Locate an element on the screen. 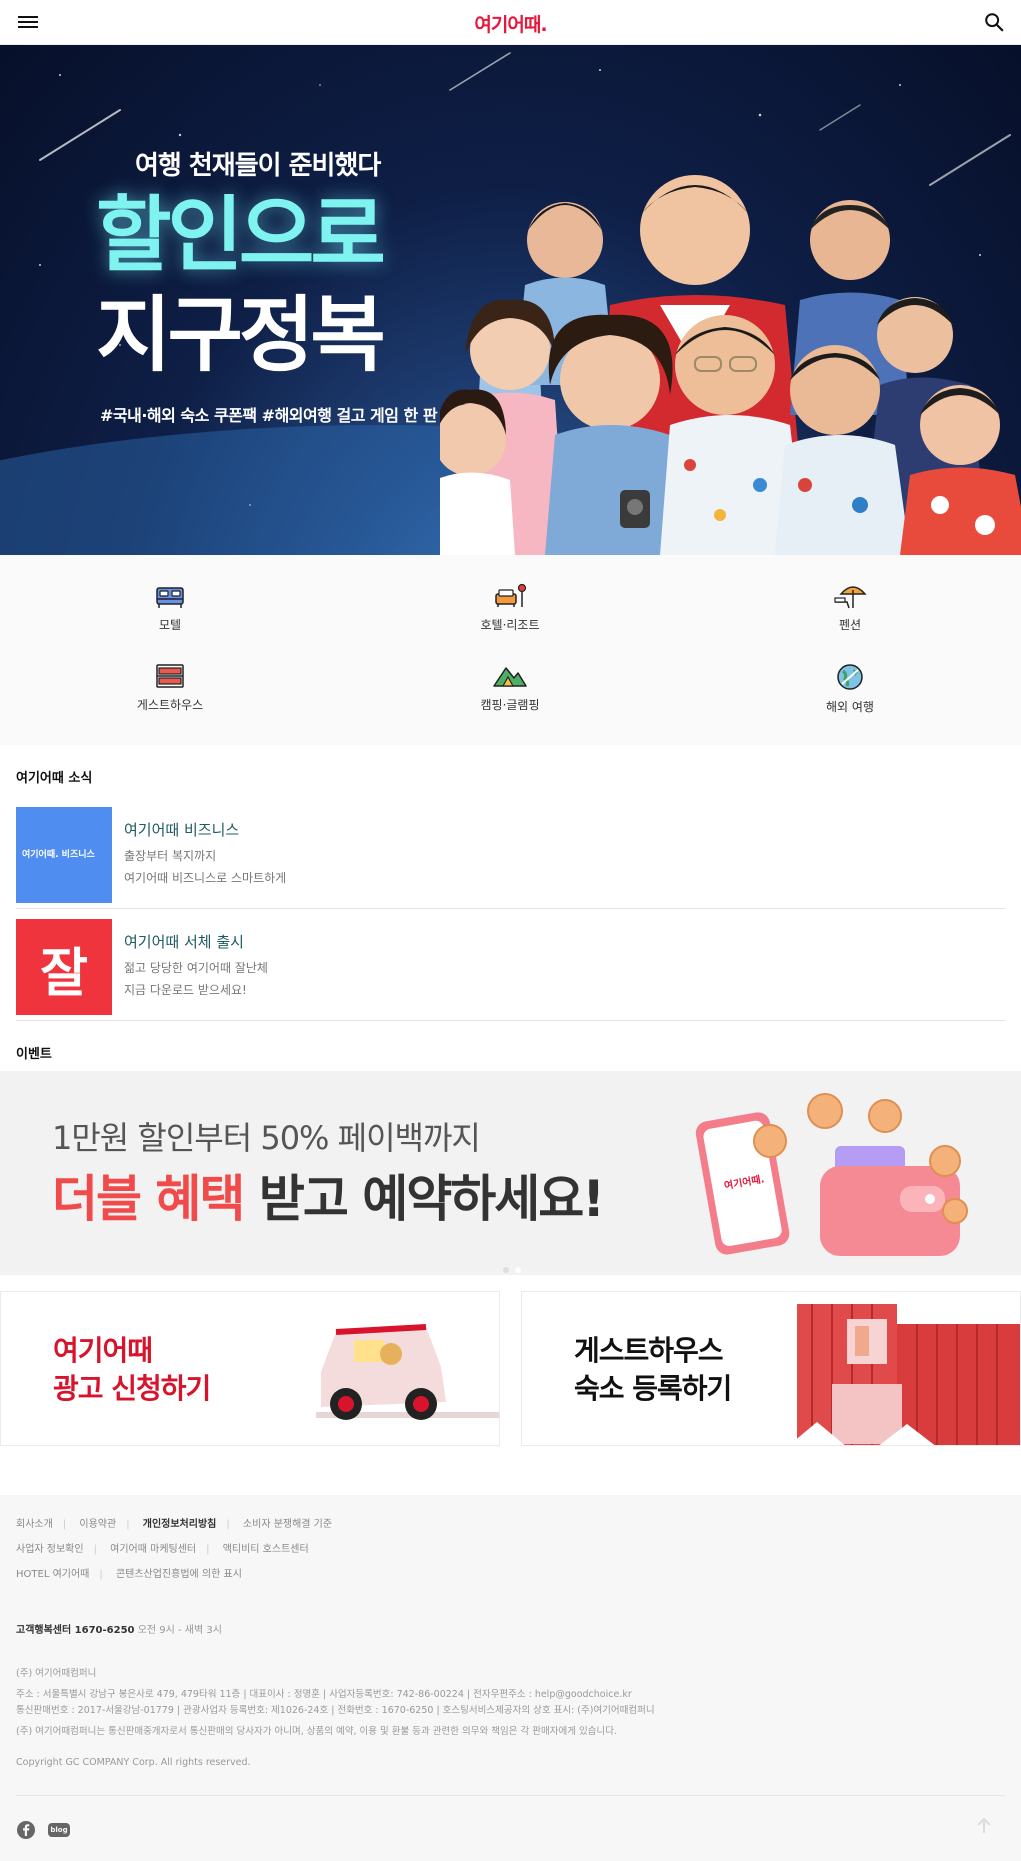  category-hotel-resort: 호텔·리조트 is located at coordinates (510, 607).